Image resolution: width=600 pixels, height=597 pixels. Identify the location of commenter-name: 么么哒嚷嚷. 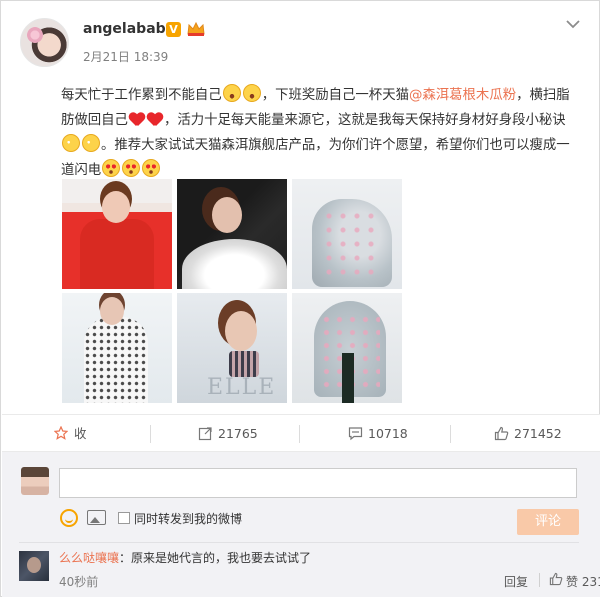
(89, 558).